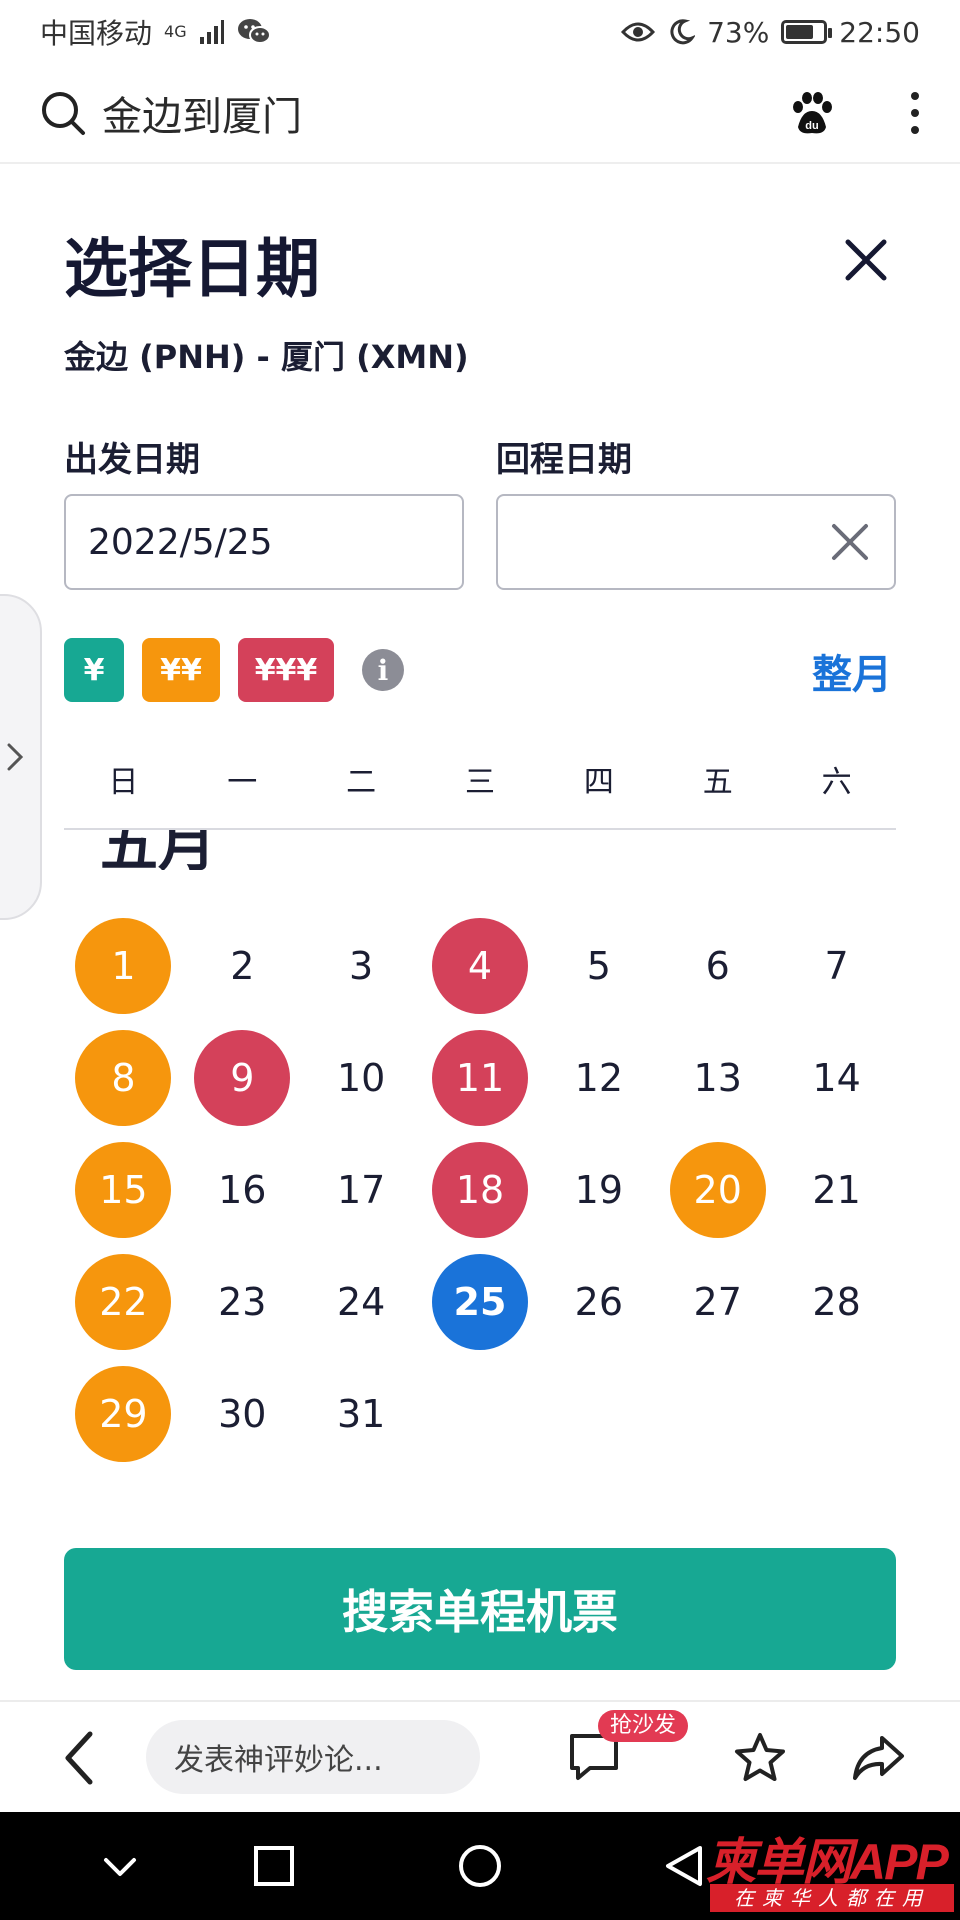 The height and width of the screenshot is (1920, 960). What do you see at coordinates (242, 1190) in the screenshot?
I see `calendar-day: 16` at bounding box center [242, 1190].